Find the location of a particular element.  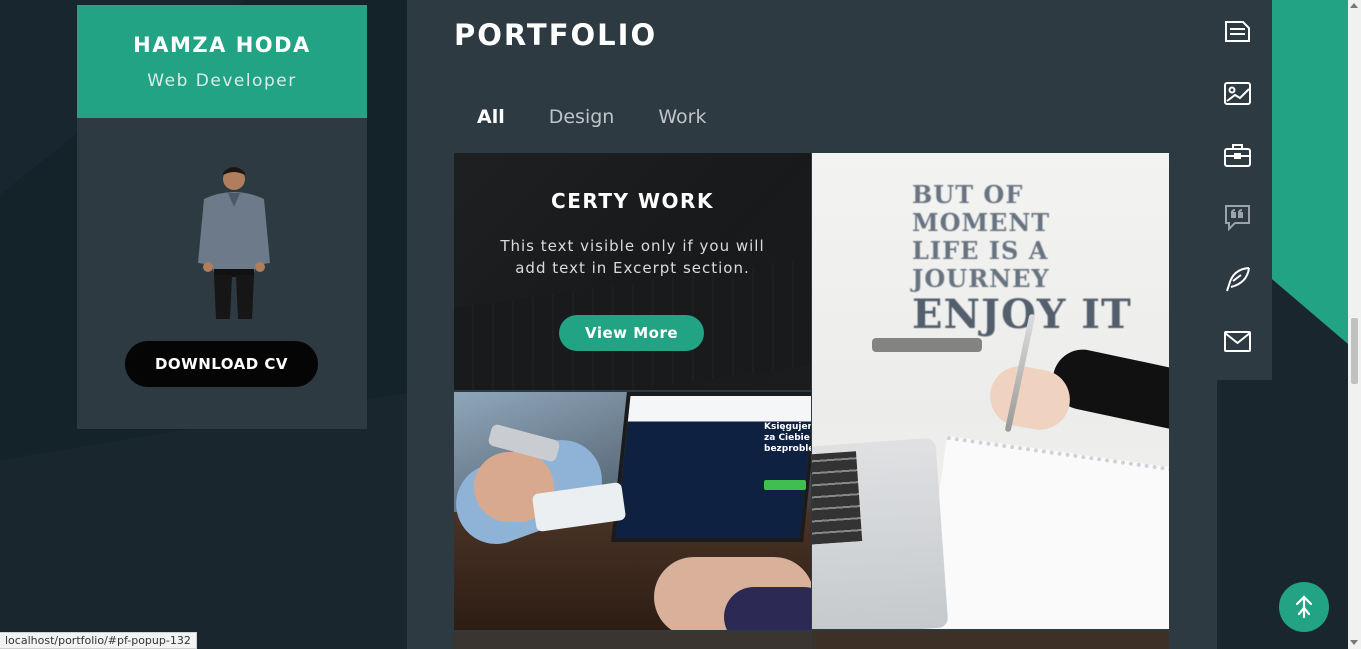

scrollbar is located at coordinates (1354, 324).